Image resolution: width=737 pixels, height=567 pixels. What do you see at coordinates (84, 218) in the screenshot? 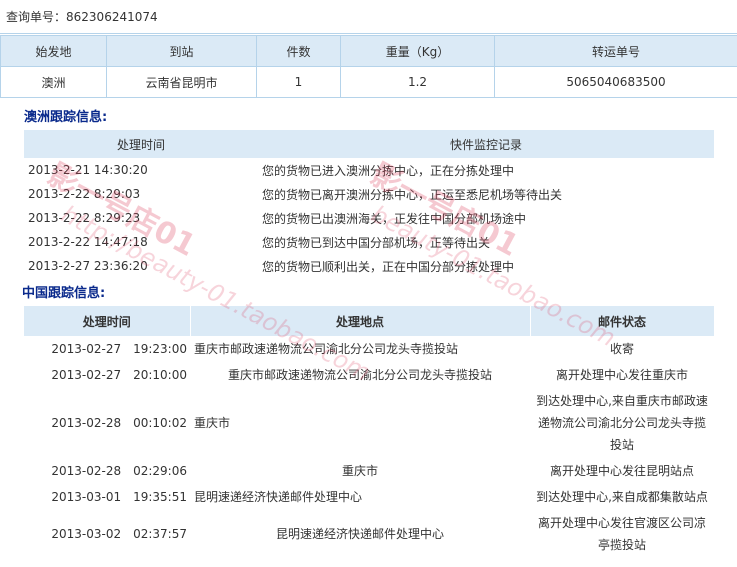
I see `australia-time: 2013-2-22 8:29:23` at bounding box center [84, 218].